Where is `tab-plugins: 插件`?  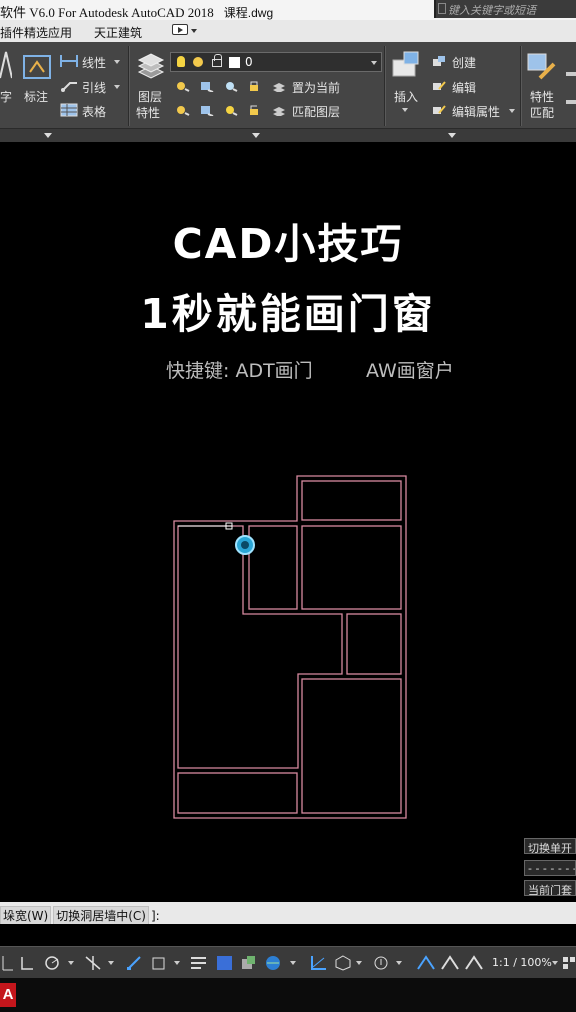
tab-plugins: 插件 is located at coordinates (12, 32).